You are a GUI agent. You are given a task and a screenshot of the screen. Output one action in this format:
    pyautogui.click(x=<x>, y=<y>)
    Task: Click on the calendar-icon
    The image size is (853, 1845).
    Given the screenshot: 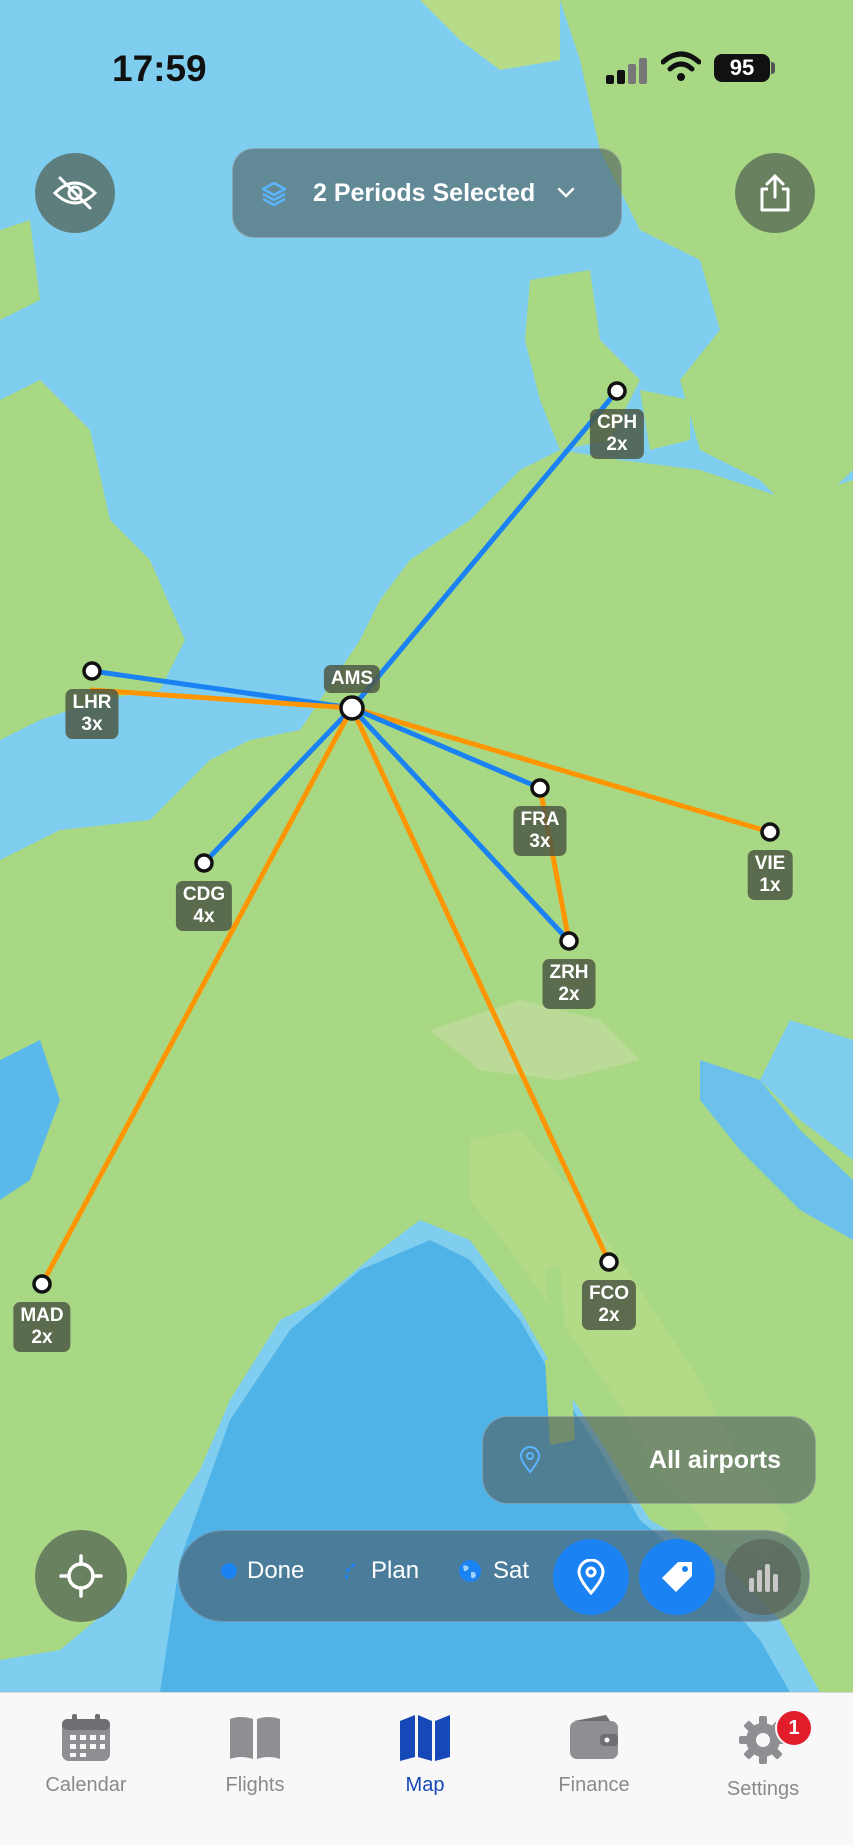 What is the action you would take?
    pyautogui.click(x=86, y=1737)
    